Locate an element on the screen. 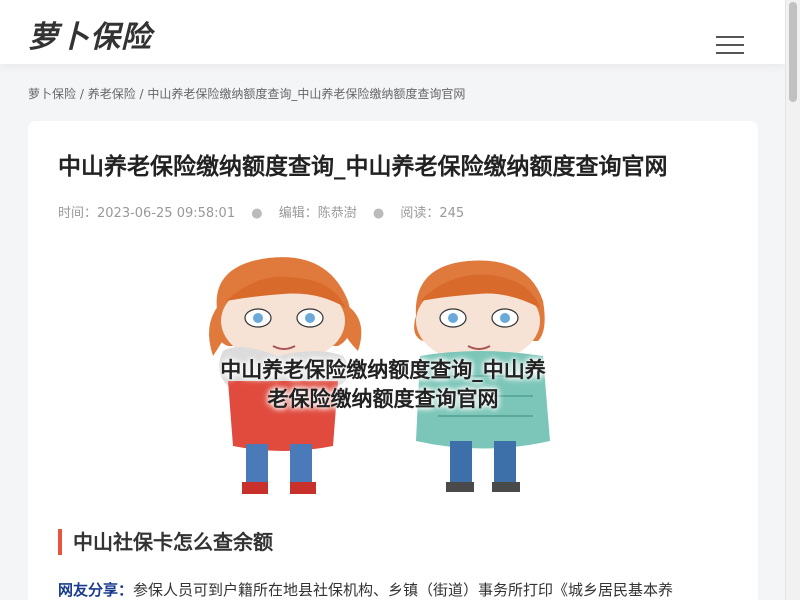 This screenshot has width=800, height=600. views-label: 阅读： is located at coordinates (420, 213).